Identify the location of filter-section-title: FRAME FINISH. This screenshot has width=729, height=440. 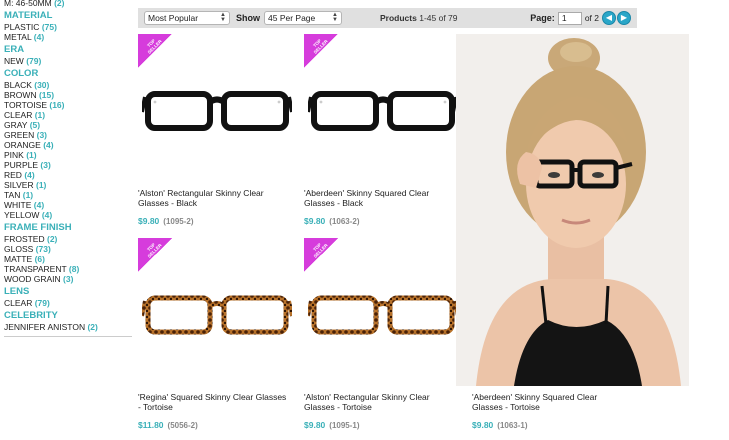
(38, 227).